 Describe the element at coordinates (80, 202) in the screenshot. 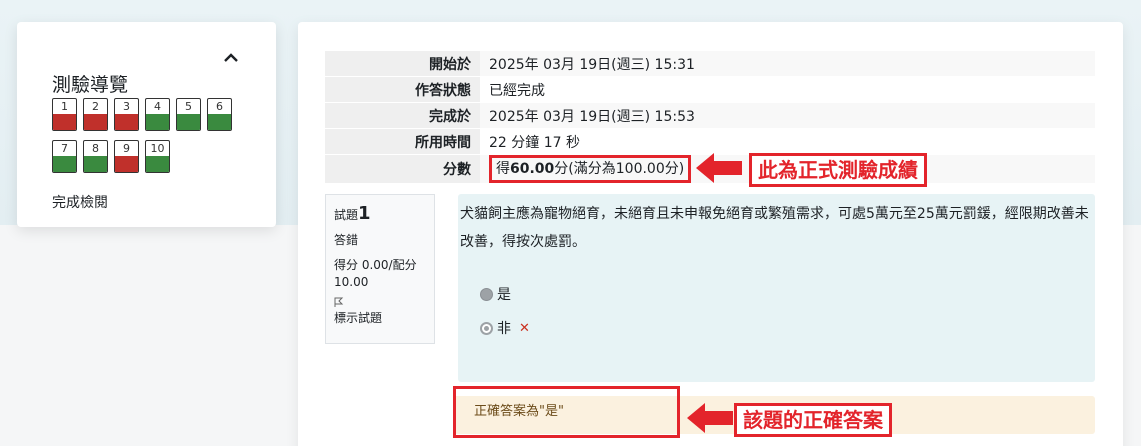

I see `finish-review-link: 完成檢閱` at that location.